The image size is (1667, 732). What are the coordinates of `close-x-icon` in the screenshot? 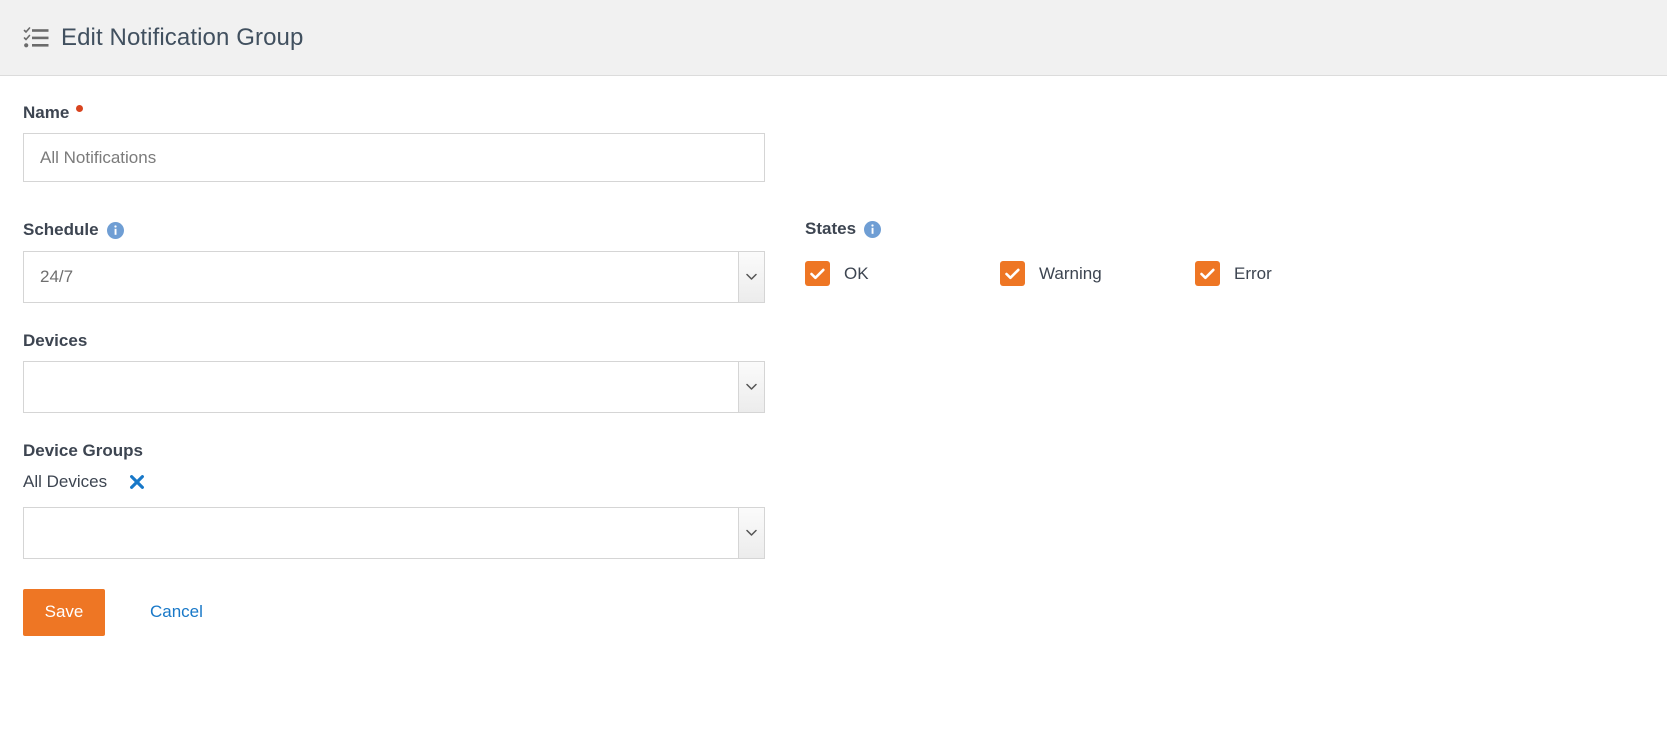 It's located at (137, 482).